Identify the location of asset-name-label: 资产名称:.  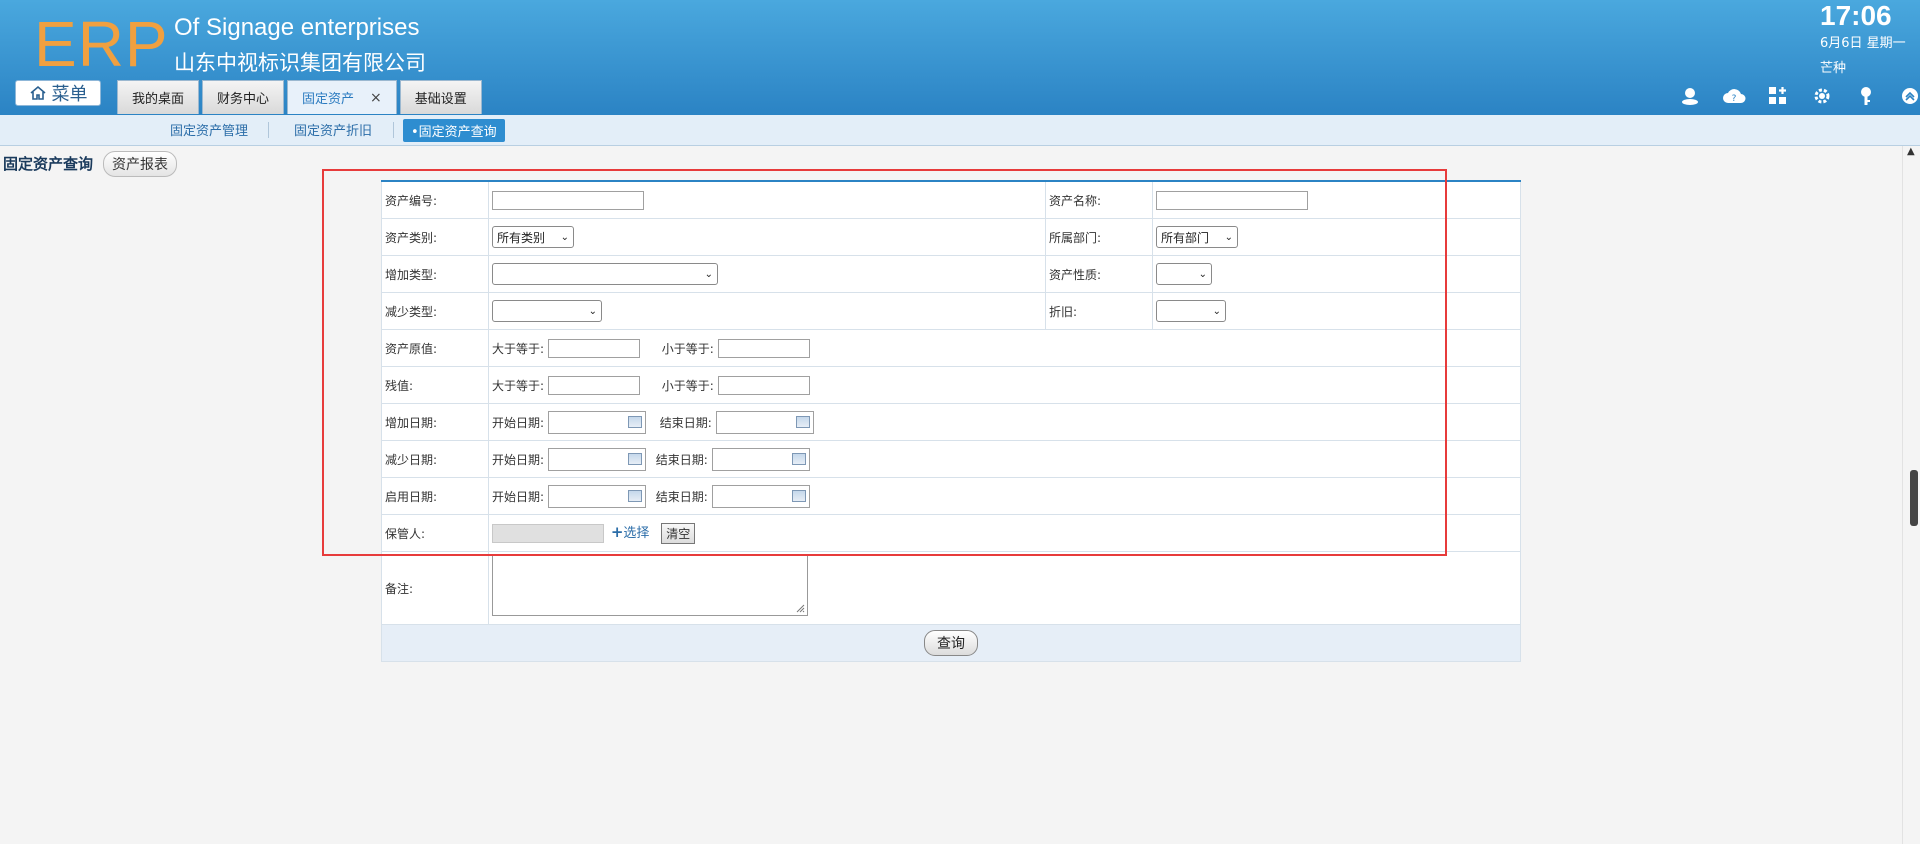
(1099, 199).